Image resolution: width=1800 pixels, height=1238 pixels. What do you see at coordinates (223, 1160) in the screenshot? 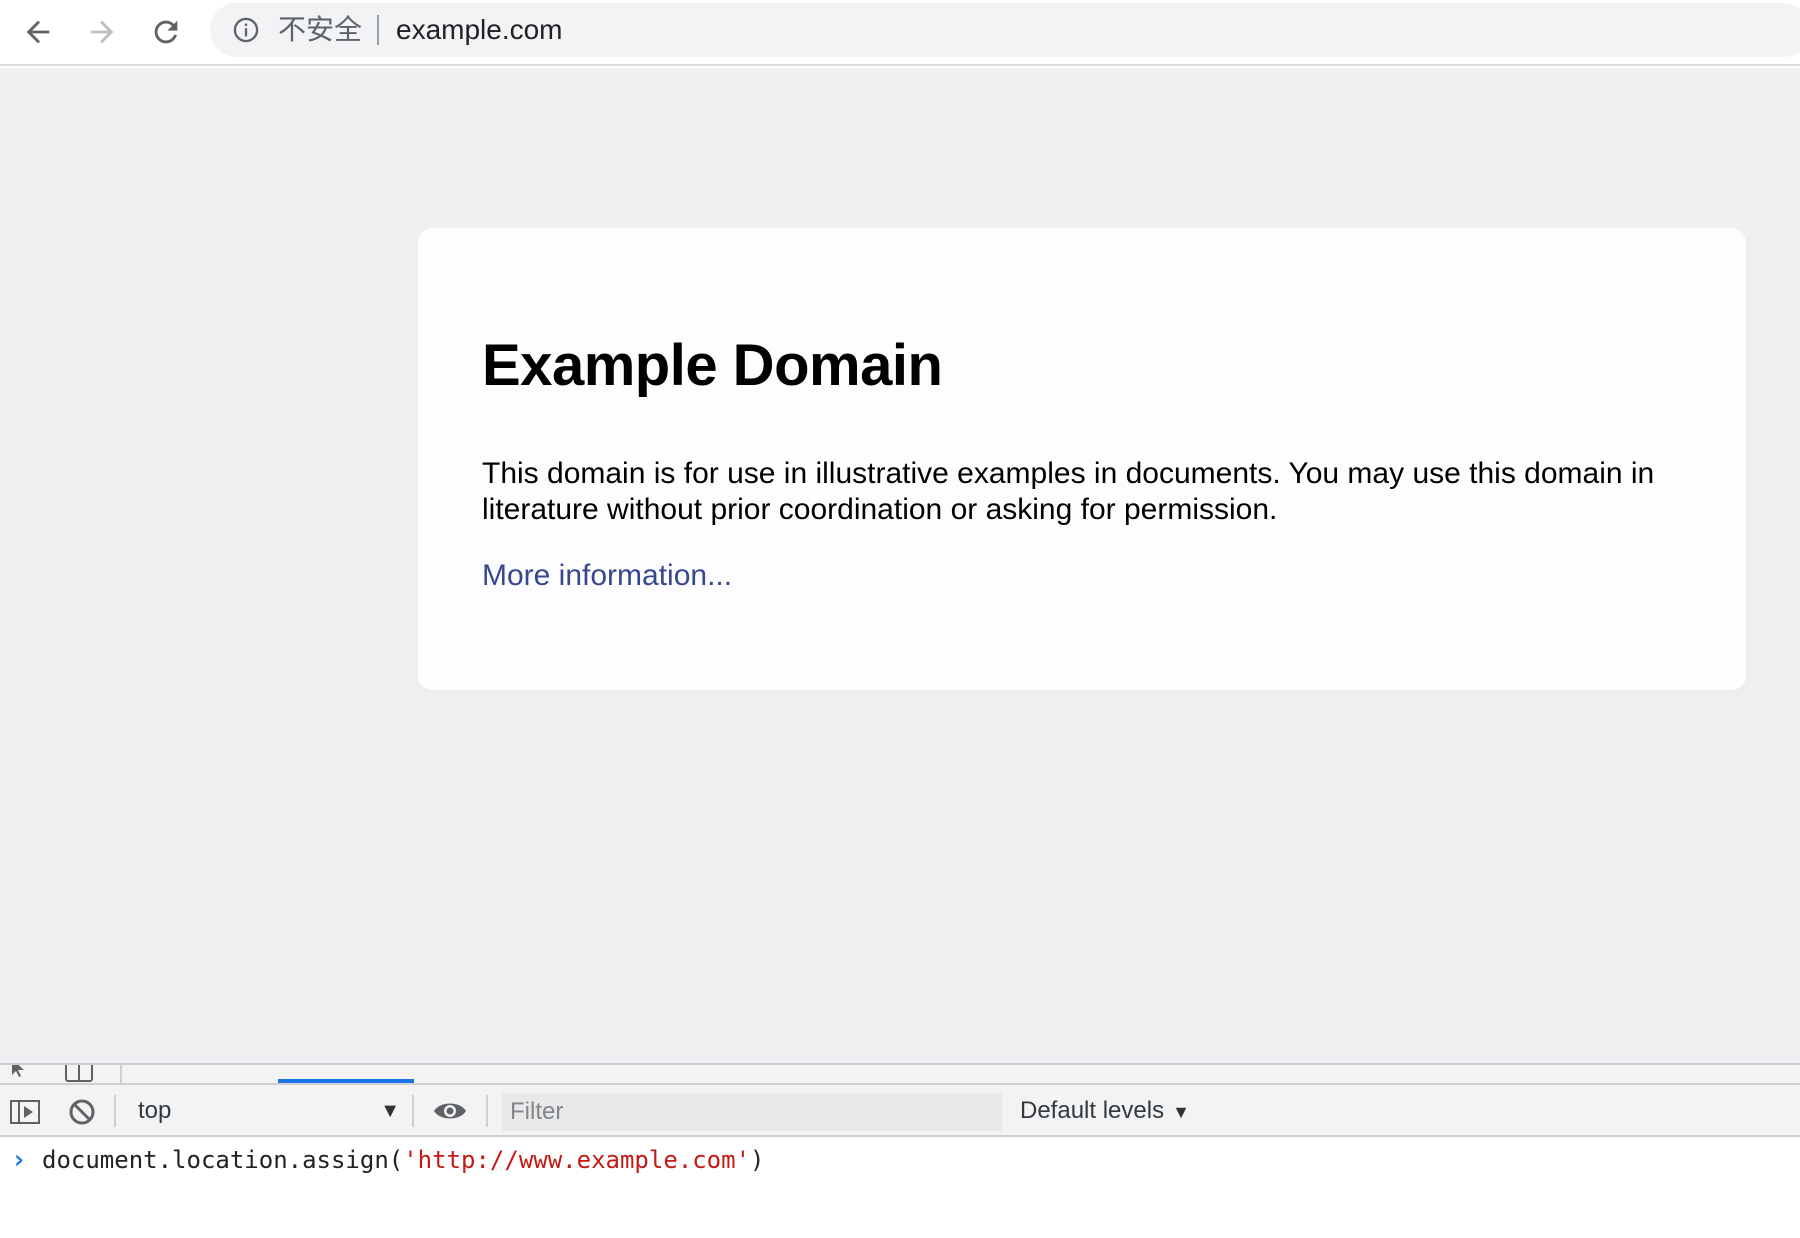
I see `console-code-call: document.location.assign(` at bounding box center [223, 1160].